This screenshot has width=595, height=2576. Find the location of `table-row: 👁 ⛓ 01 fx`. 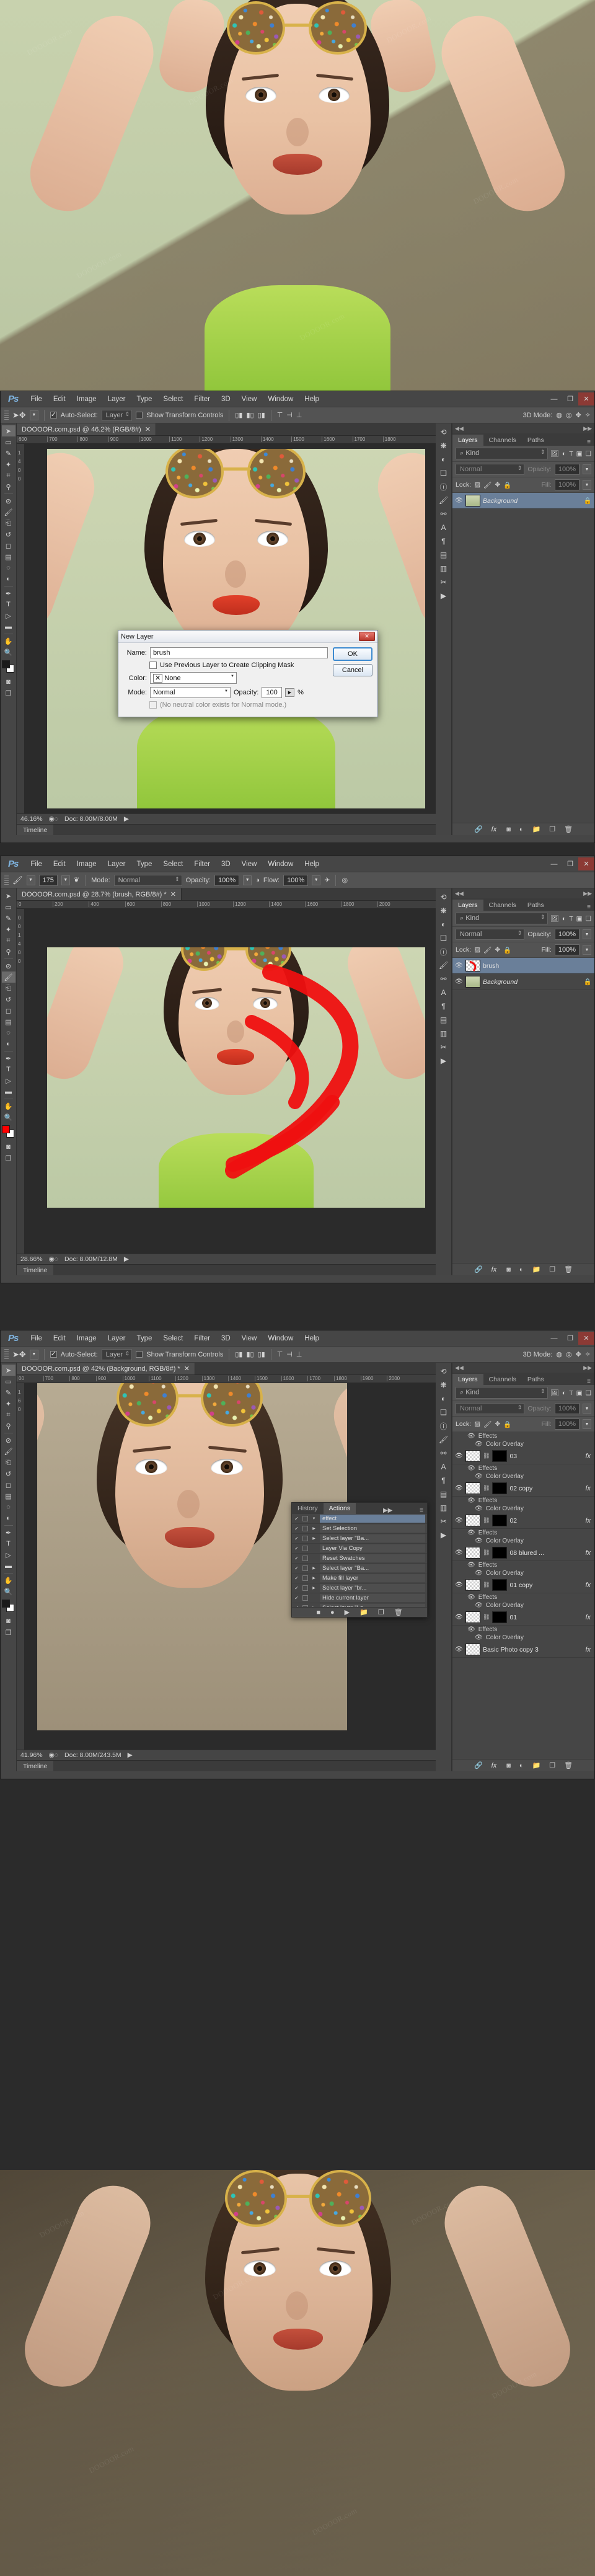

table-row: 👁 ⛓ 01 fx is located at coordinates (523, 1617).